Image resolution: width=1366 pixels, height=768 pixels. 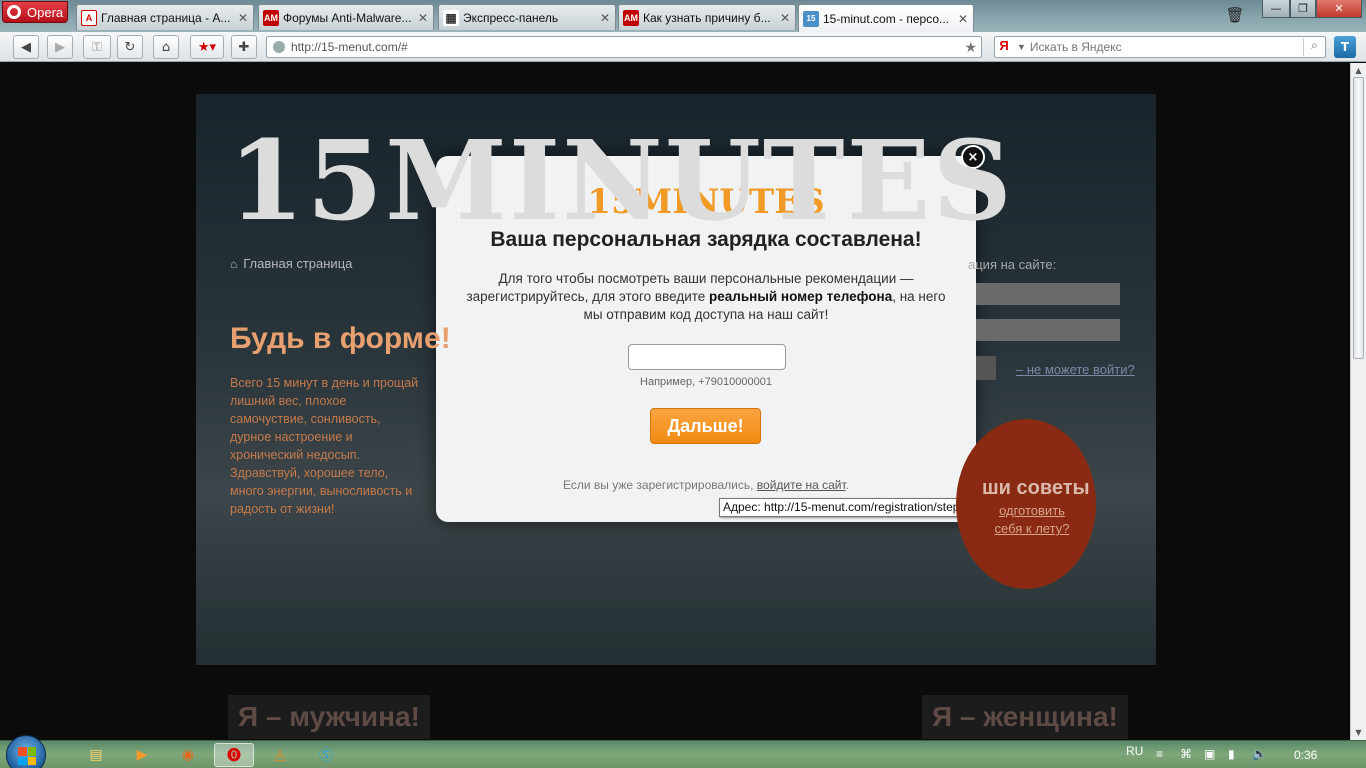 What do you see at coordinates (340, 338) in the screenshot?
I see `site-fit-heading: Будь в форме!` at bounding box center [340, 338].